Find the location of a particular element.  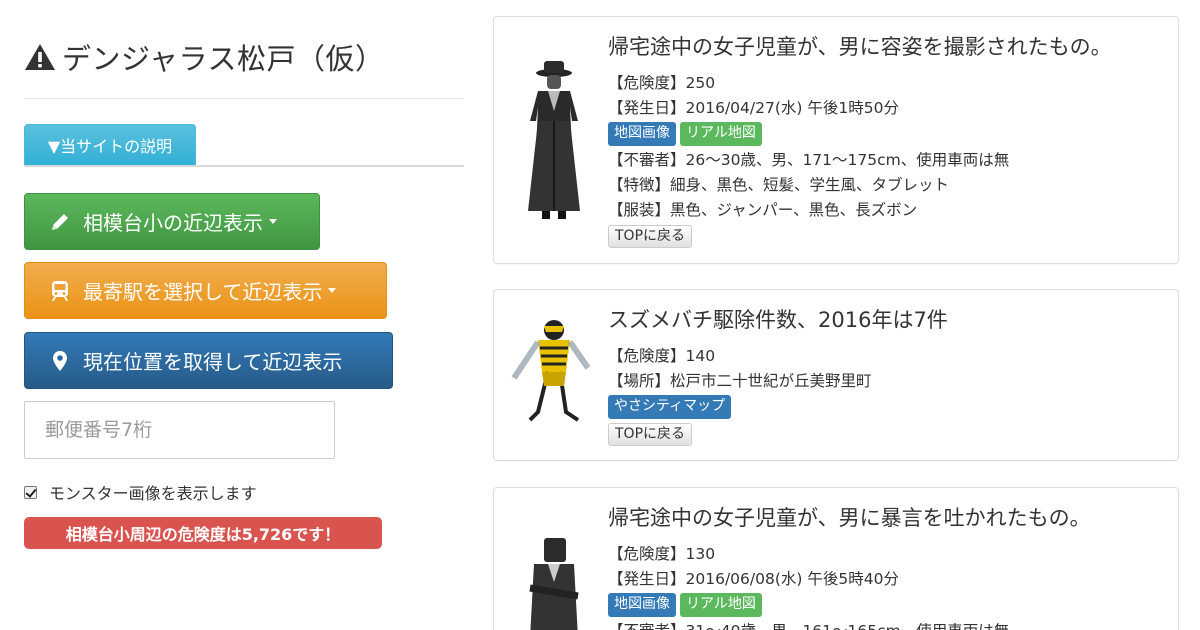

incident-danger-level: 【危険度】140 is located at coordinates (662, 356).